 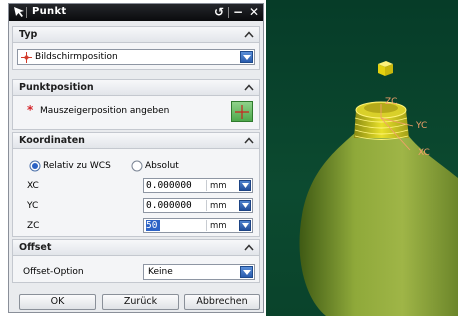 What do you see at coordinates (218, 186) in the screenshot?
I see `xc-unit: mm` at bounding box center [218, 186].